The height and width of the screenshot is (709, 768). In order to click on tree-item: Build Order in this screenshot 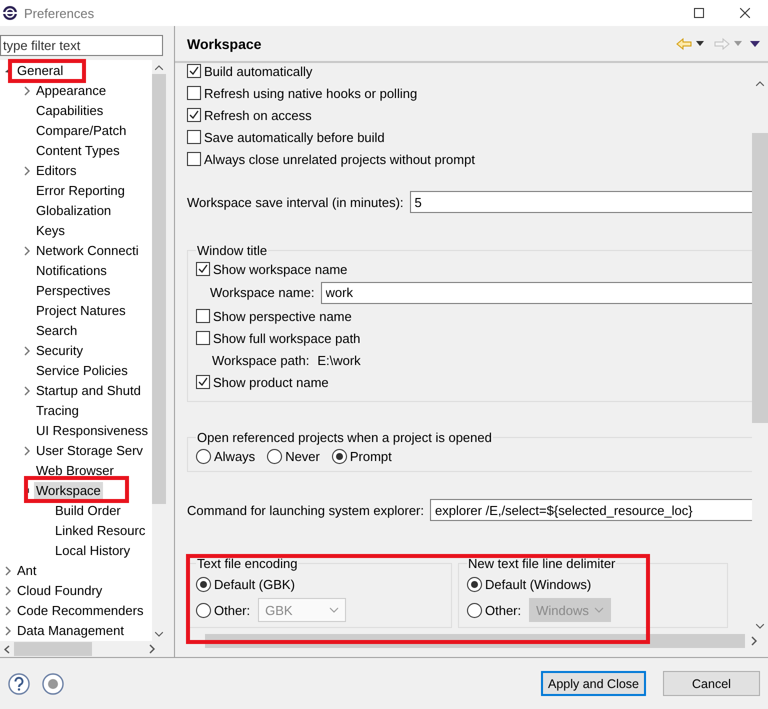, I will do `click(88, 511)`.